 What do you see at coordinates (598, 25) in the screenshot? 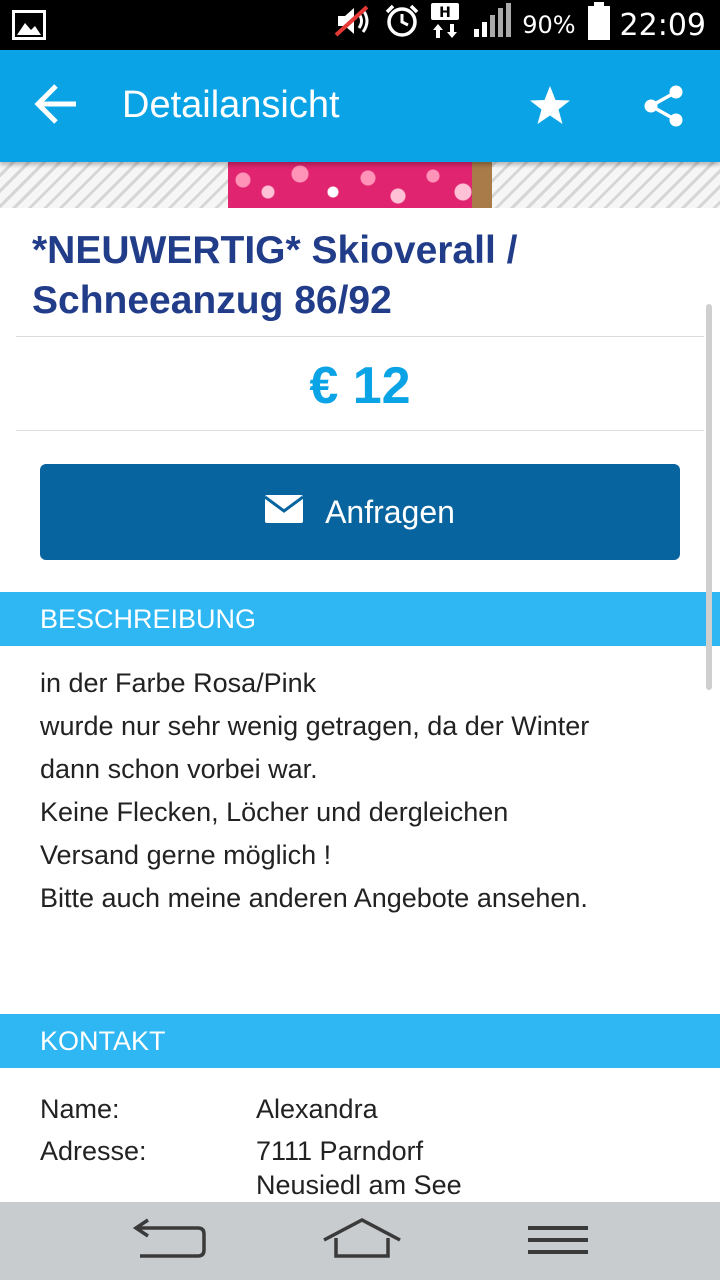
I see `battery-icon` at bounding box center [598, 25].